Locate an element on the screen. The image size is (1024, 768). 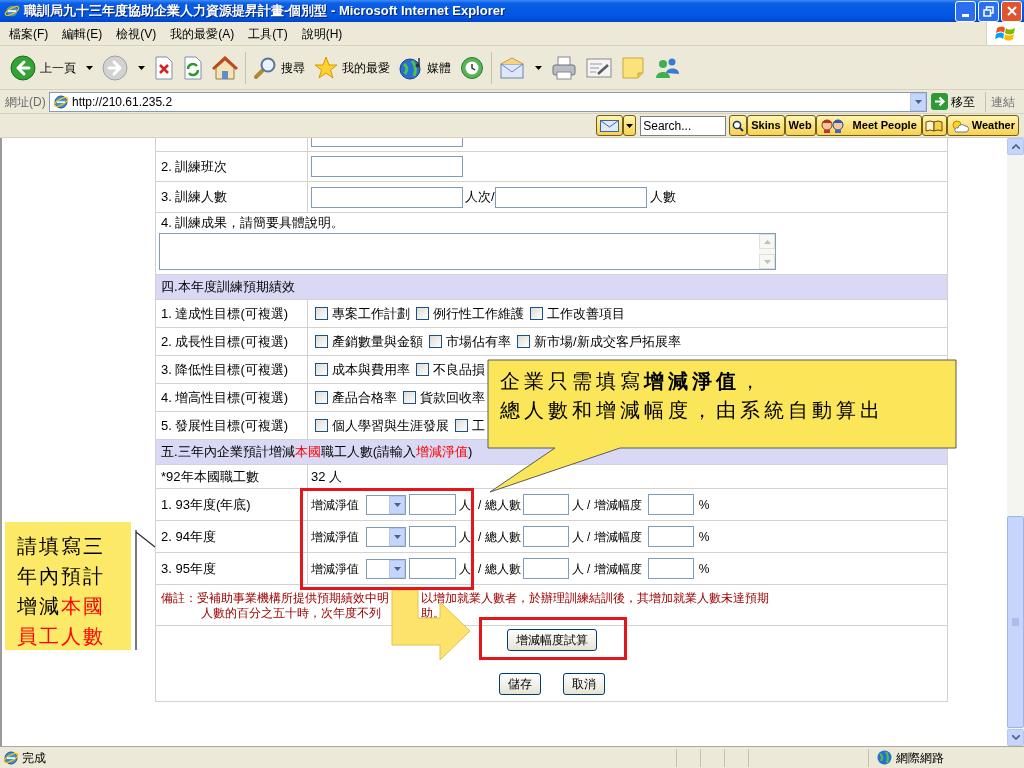
menu-item: 編輯(E) is located at coordinates (82, 33).